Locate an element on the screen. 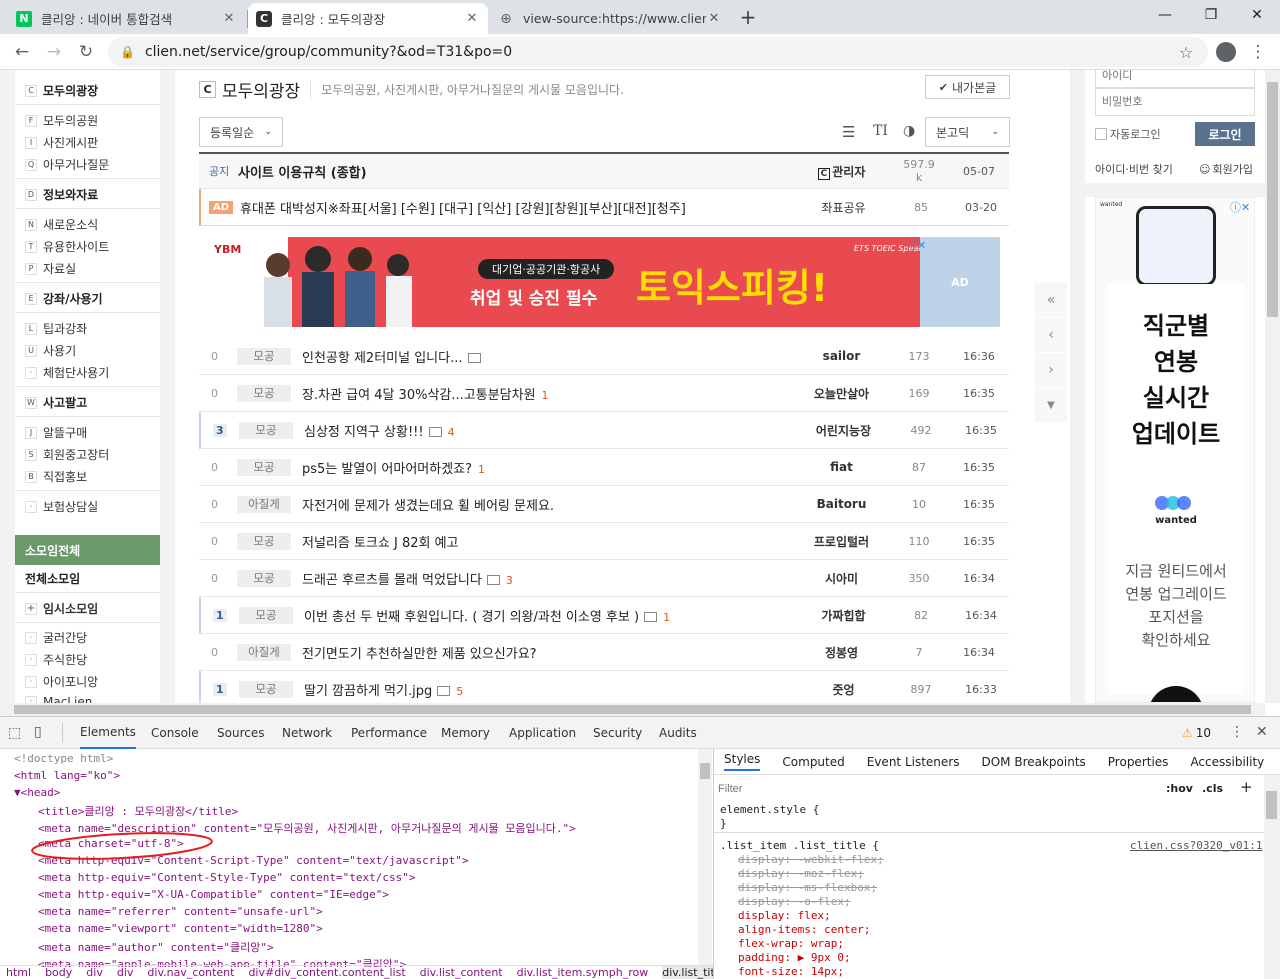 This screenshot has height=979, width=1280. forward-button: → is located at coordinates (54, 52).